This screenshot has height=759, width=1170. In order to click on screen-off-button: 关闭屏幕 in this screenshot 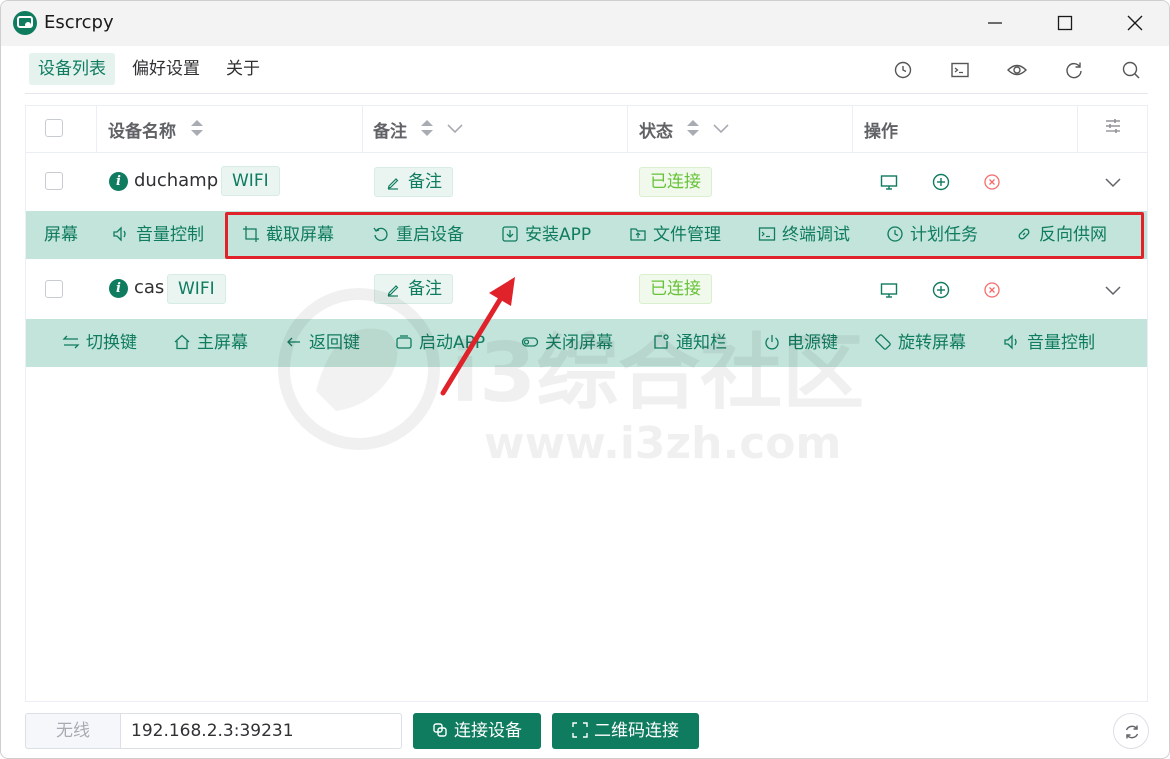, I will do `click(567, 343)`.